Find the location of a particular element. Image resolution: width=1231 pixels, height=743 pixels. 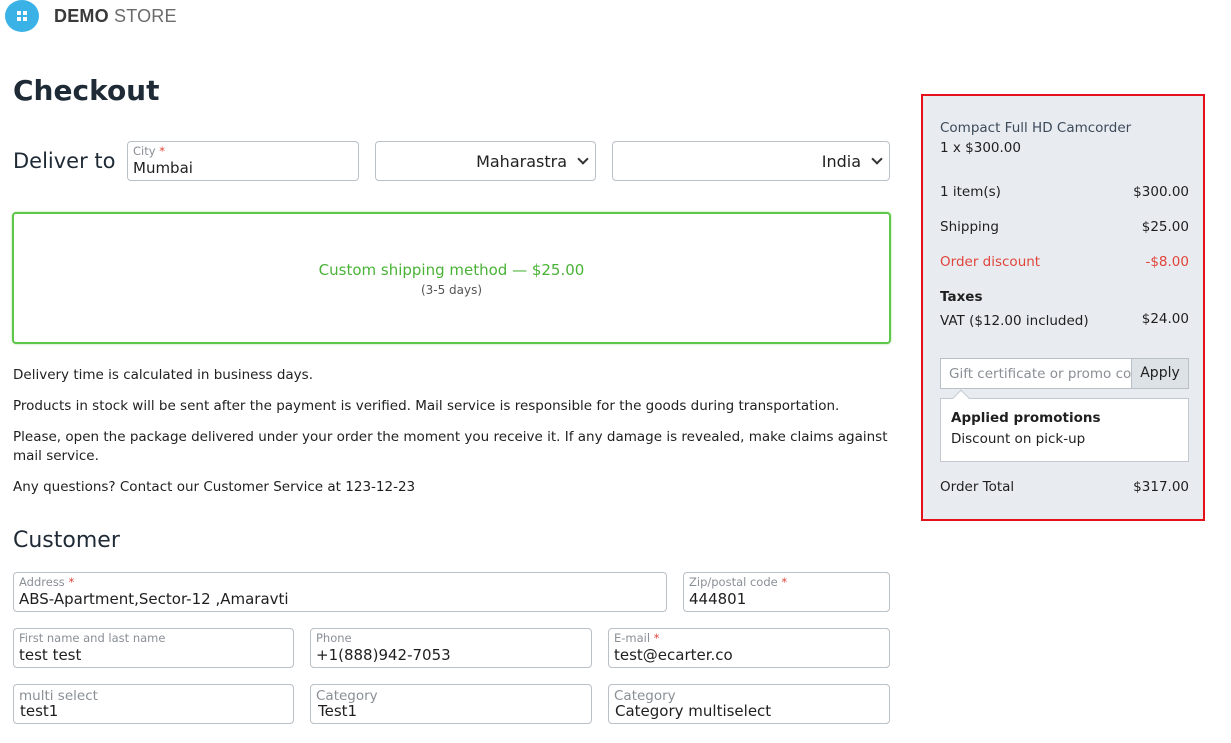

name-label: First name and last name is located at coordinates (92, 638).